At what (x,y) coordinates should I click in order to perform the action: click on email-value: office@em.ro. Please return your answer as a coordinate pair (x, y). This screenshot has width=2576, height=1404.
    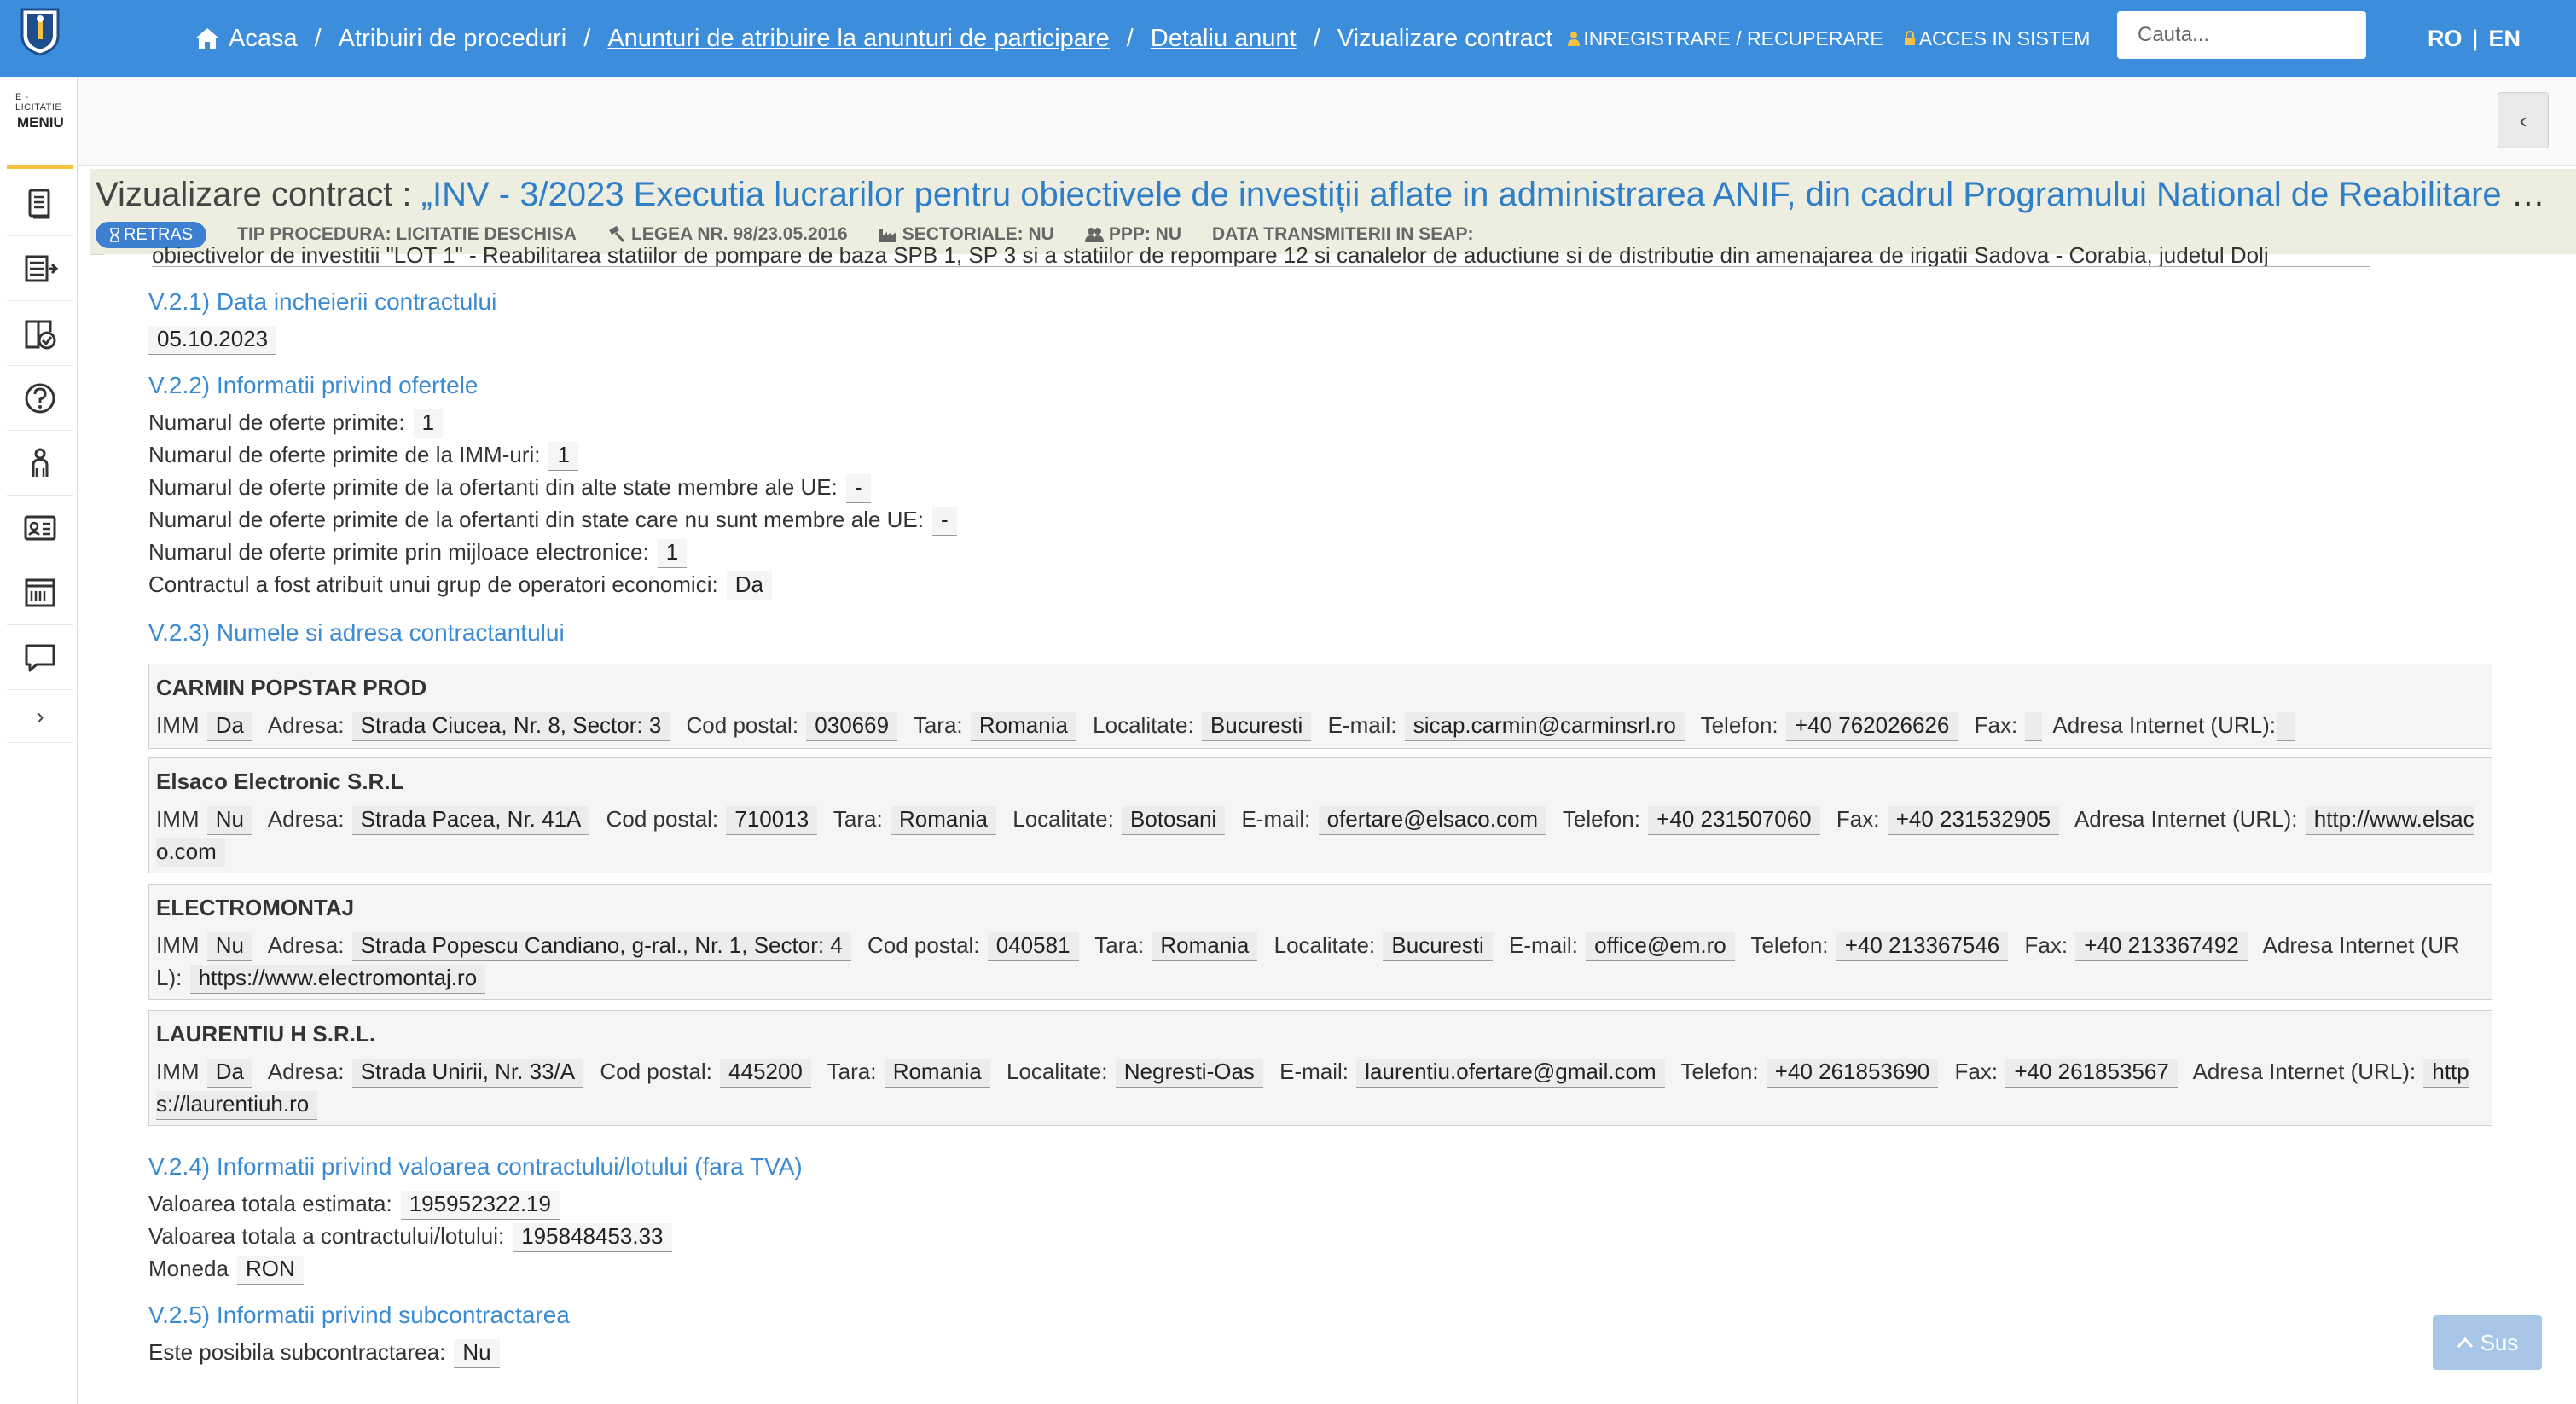
    Looking at the image, I should click on (1660, 946).